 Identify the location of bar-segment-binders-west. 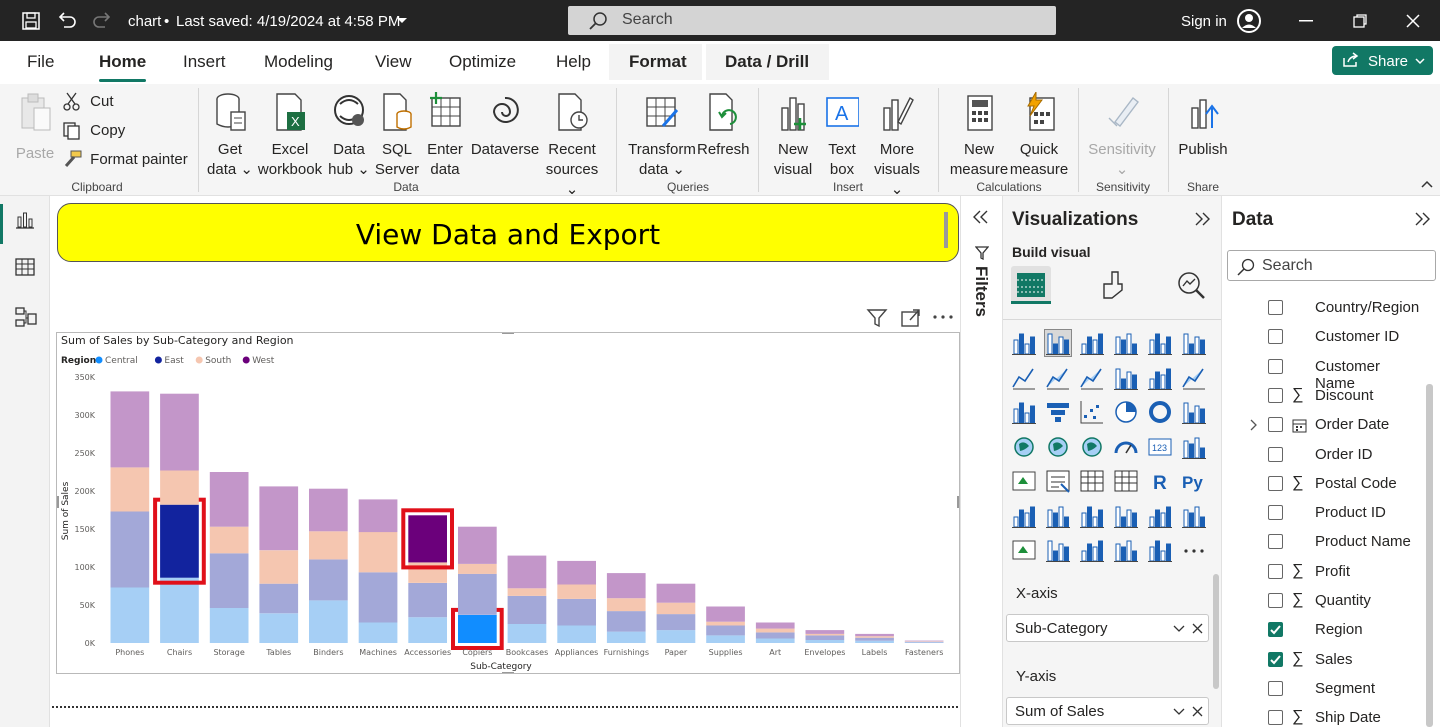
(328, 510).